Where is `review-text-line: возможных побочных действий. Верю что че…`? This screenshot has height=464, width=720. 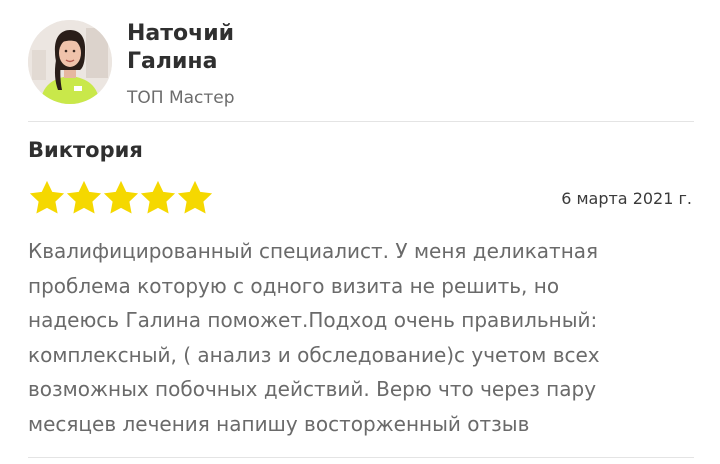 review-text-line: возможных побочных действий. Верю что че… is located at coordinates (312, 389).